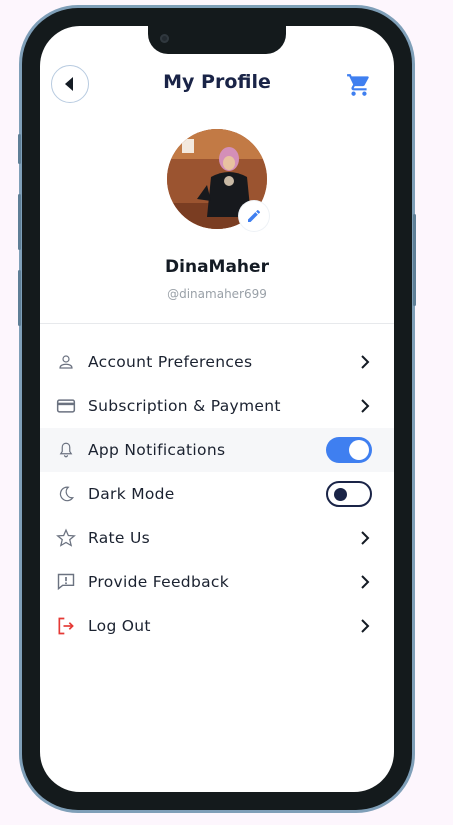 The image size is (453, 825). Describe the element at coordinates (66, 362) in the screenshot. I see `person-icon` at that location.